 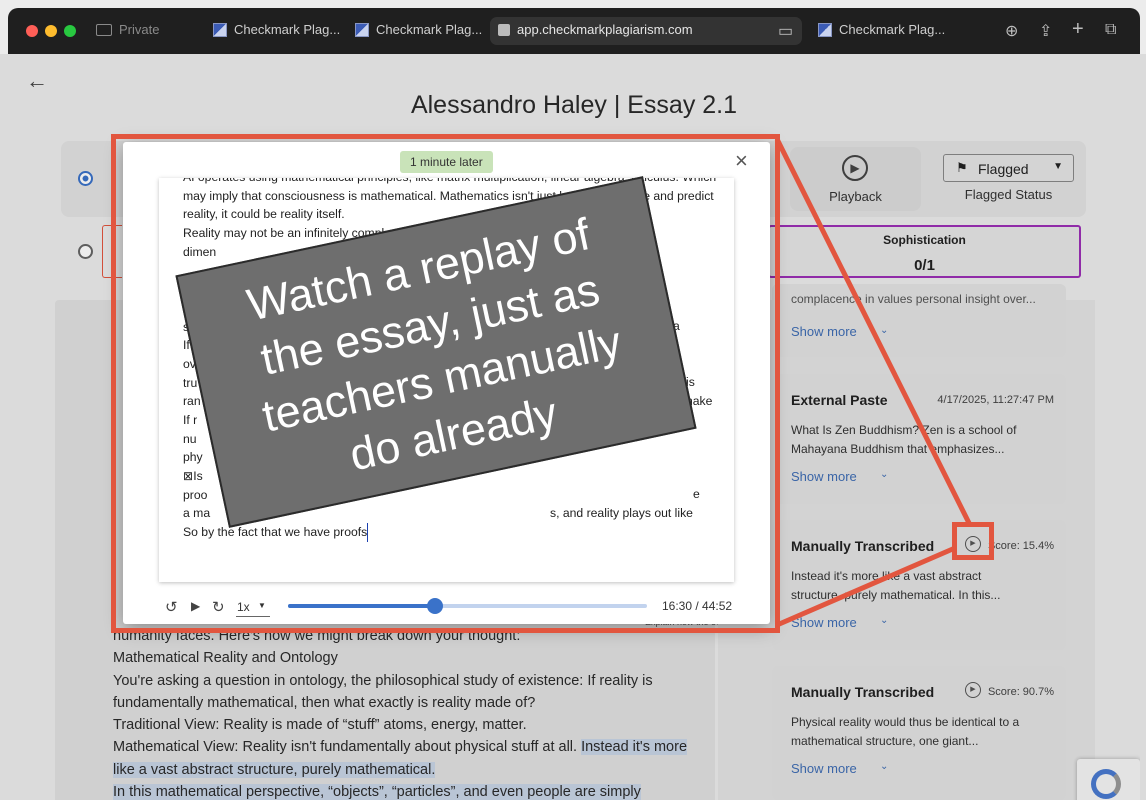 What do you see at coordinates (973, 541) in the screenshot?
I see `callout-target-box` at bounding box center [973, 541].